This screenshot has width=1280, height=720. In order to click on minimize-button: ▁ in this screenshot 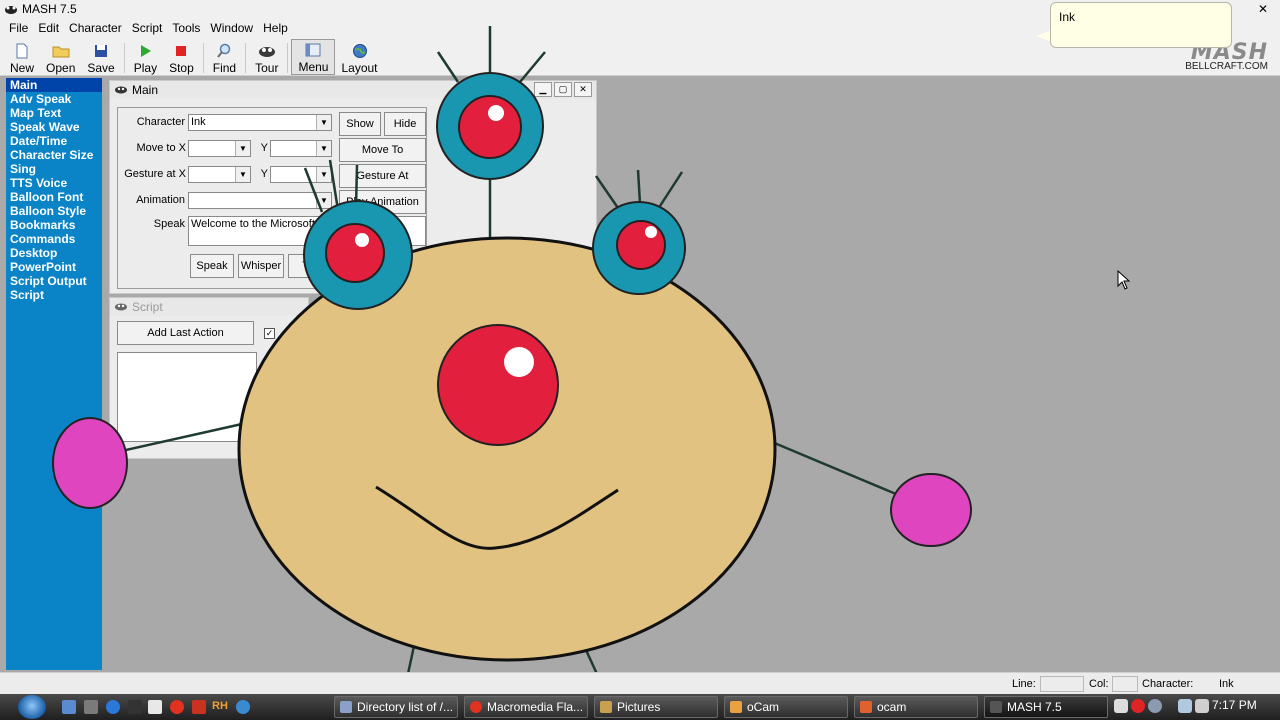, I will do `click(543, 89)`.